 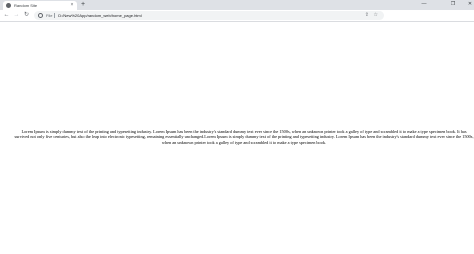 I want to click on forward-button: →, so click(x=16, y=15).